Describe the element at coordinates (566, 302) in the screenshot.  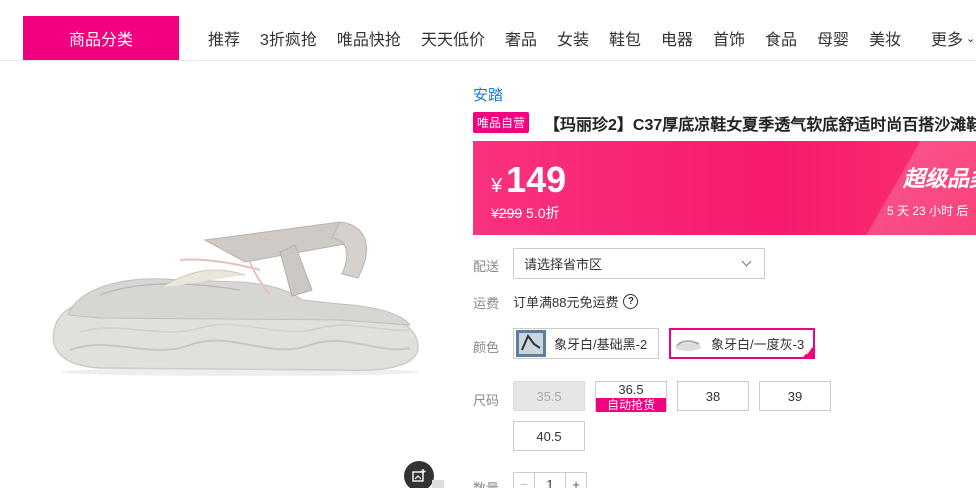
I see `freight-text: 订单满88元免运费` at that location.